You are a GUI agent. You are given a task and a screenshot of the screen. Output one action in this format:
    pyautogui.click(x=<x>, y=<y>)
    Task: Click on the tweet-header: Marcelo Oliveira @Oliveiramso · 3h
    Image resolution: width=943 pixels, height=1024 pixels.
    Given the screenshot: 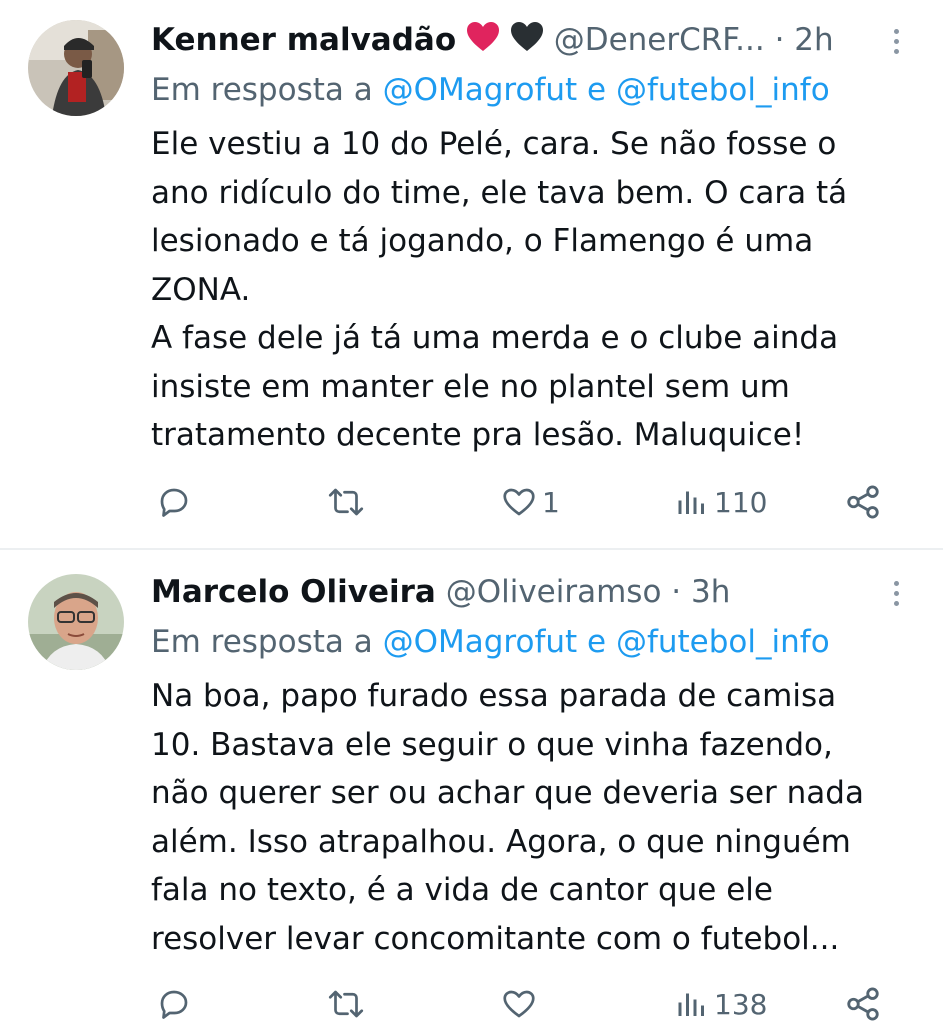 What is the action you would take?
    pyautogui.click(x=547, y=592)
    